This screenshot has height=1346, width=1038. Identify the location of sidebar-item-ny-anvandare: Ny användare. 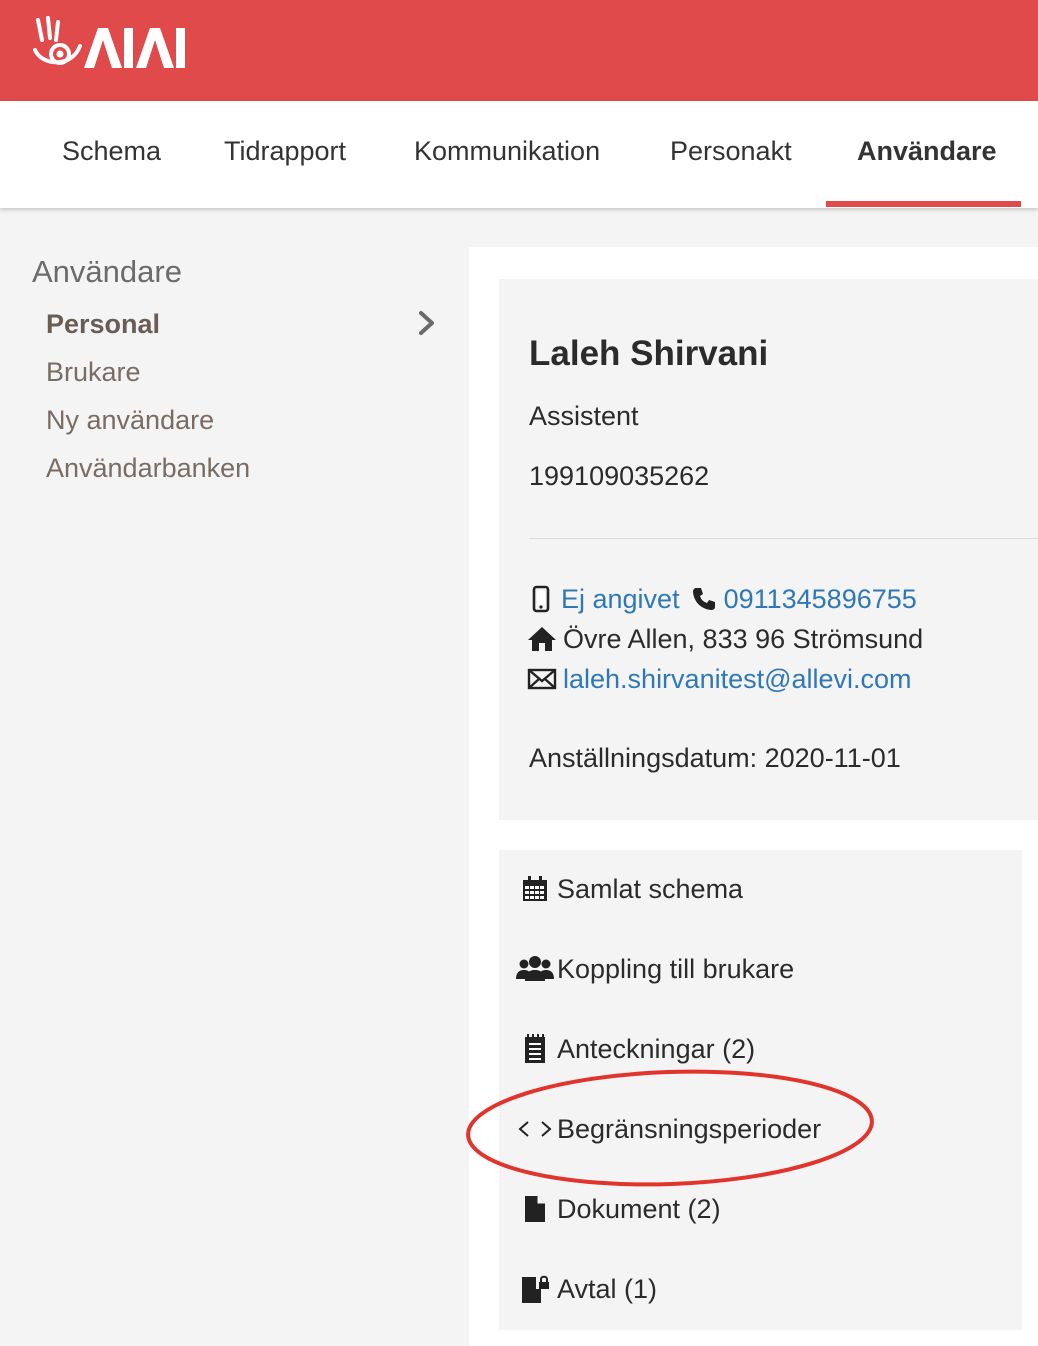
(130, 420).